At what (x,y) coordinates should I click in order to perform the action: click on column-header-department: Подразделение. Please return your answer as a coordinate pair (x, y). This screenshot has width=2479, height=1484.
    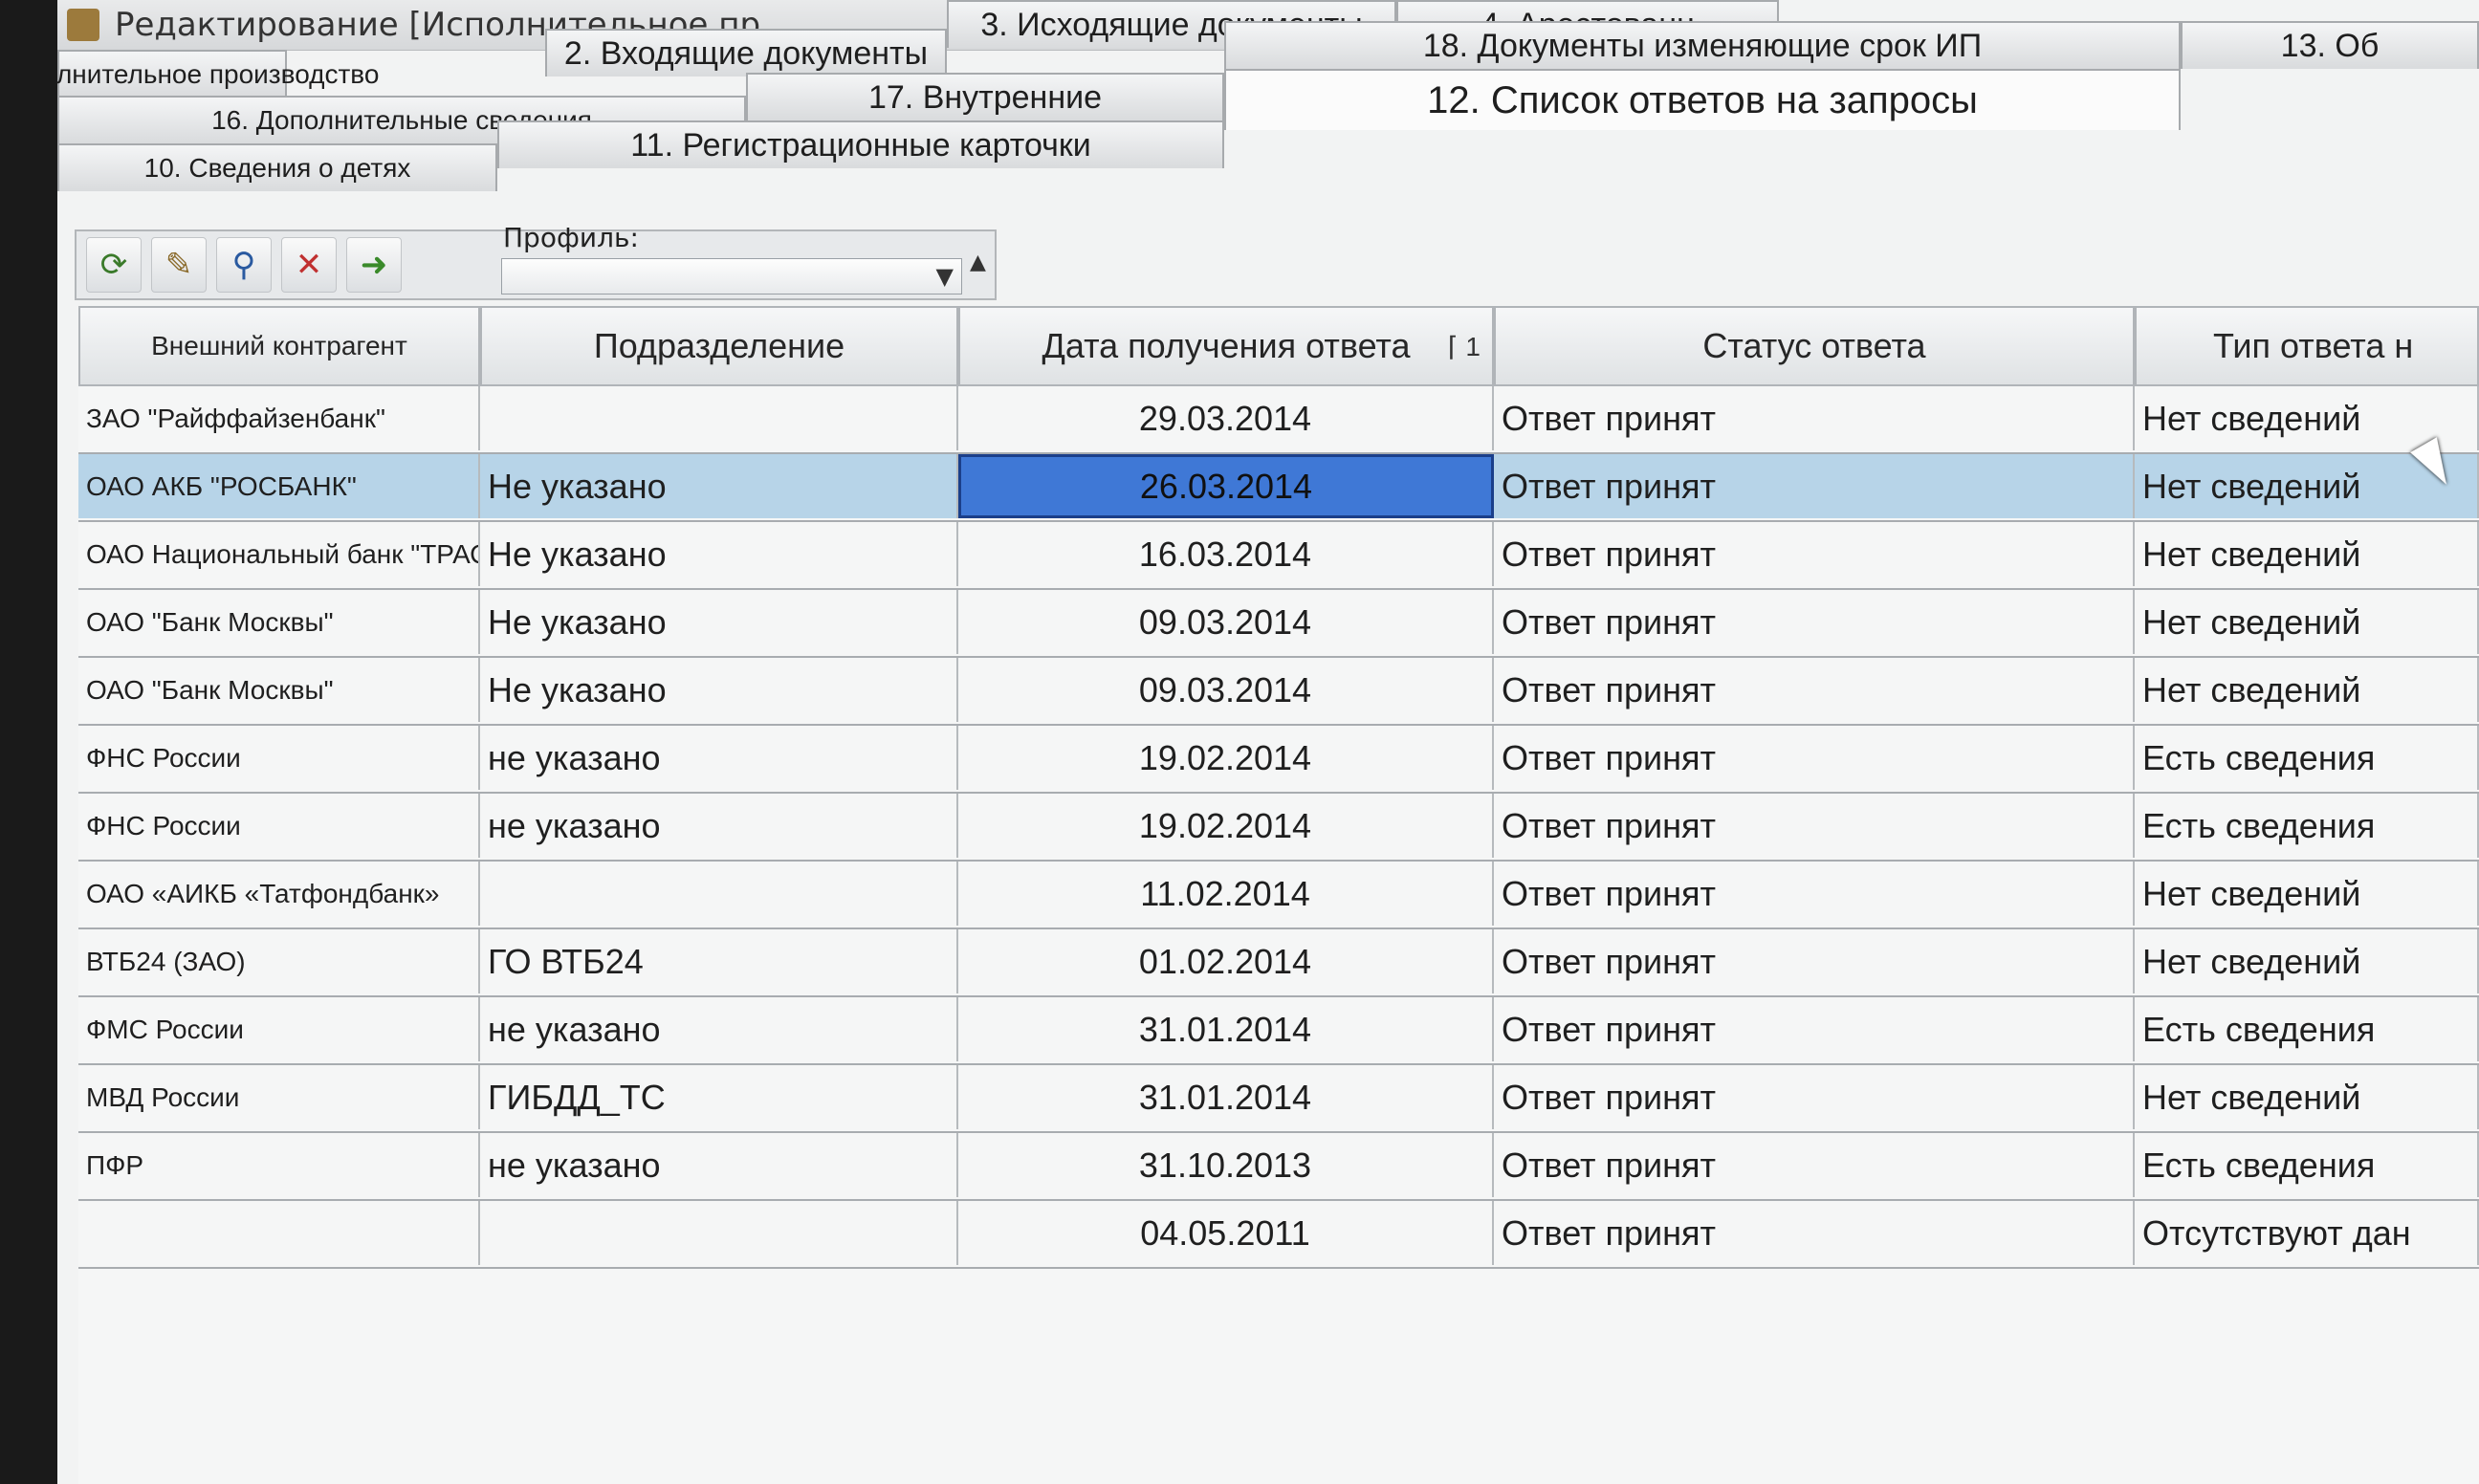
    Looking at the image, I should click on (719, 346).